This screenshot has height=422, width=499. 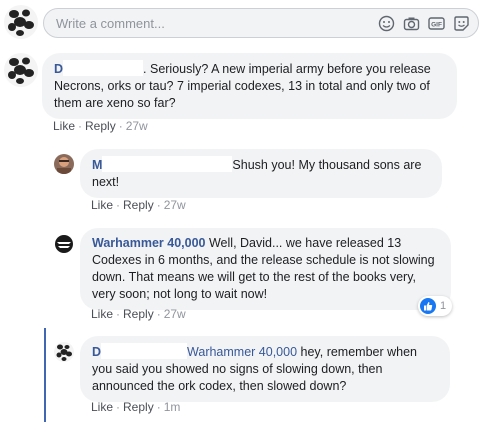 What do you see at coordinates (45, 375) in the screenshot?
I see `thread-indicator` at bounding box center [45, 375].